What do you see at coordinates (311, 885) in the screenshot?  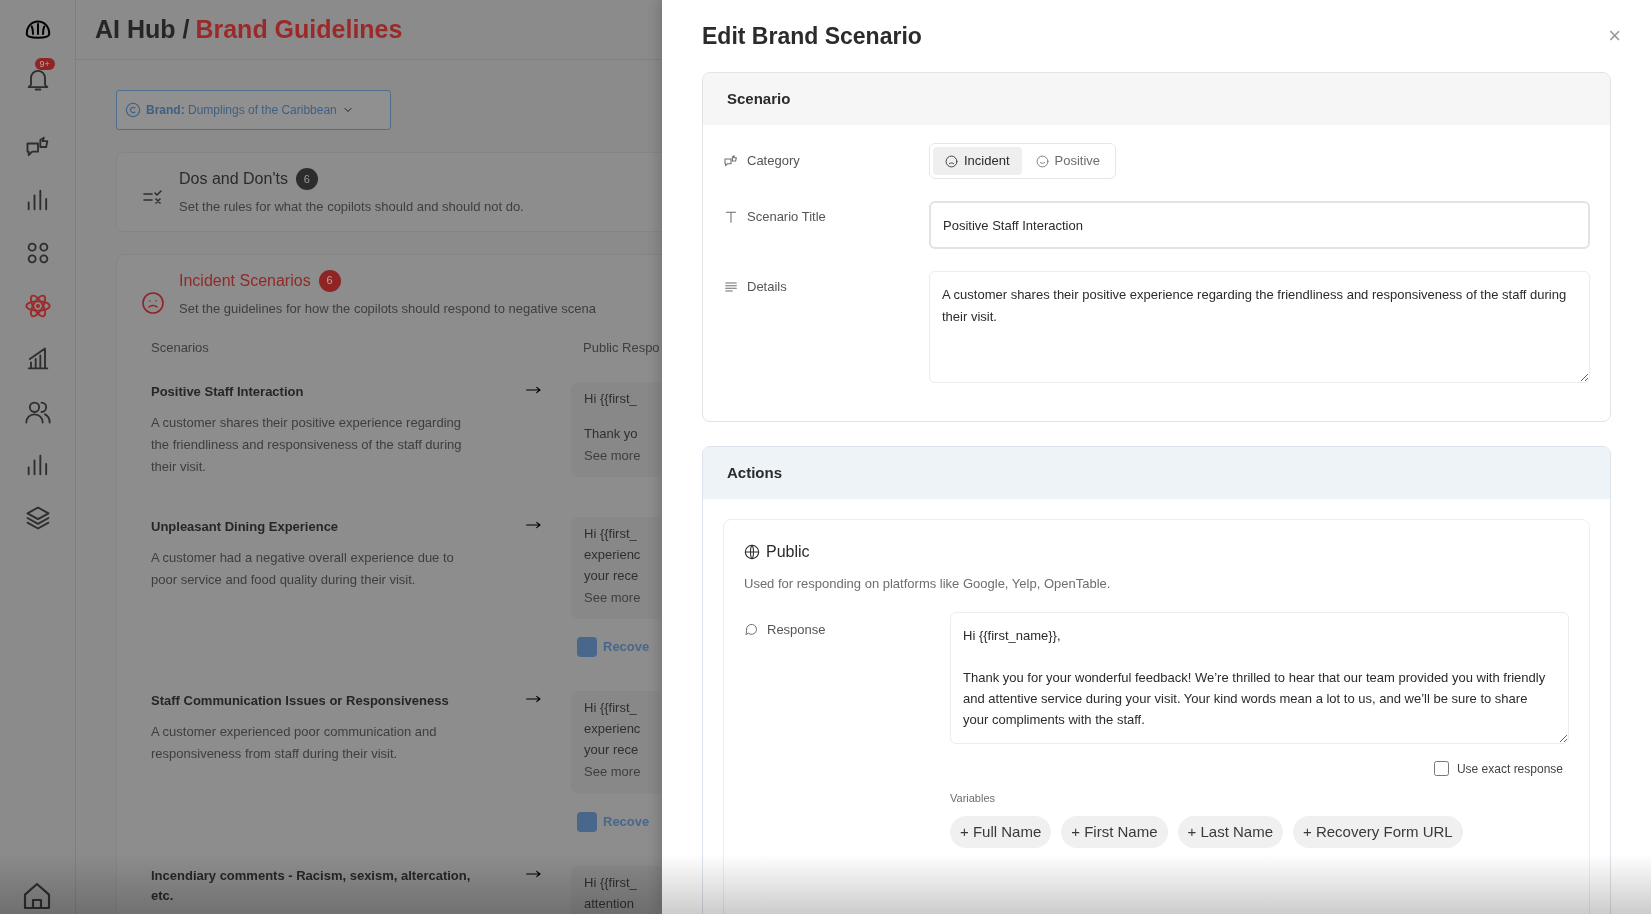 I see `scenario-title: Incendiary comments - Racism, sexism, altercation, etc.` at bounding box center [311, 885].